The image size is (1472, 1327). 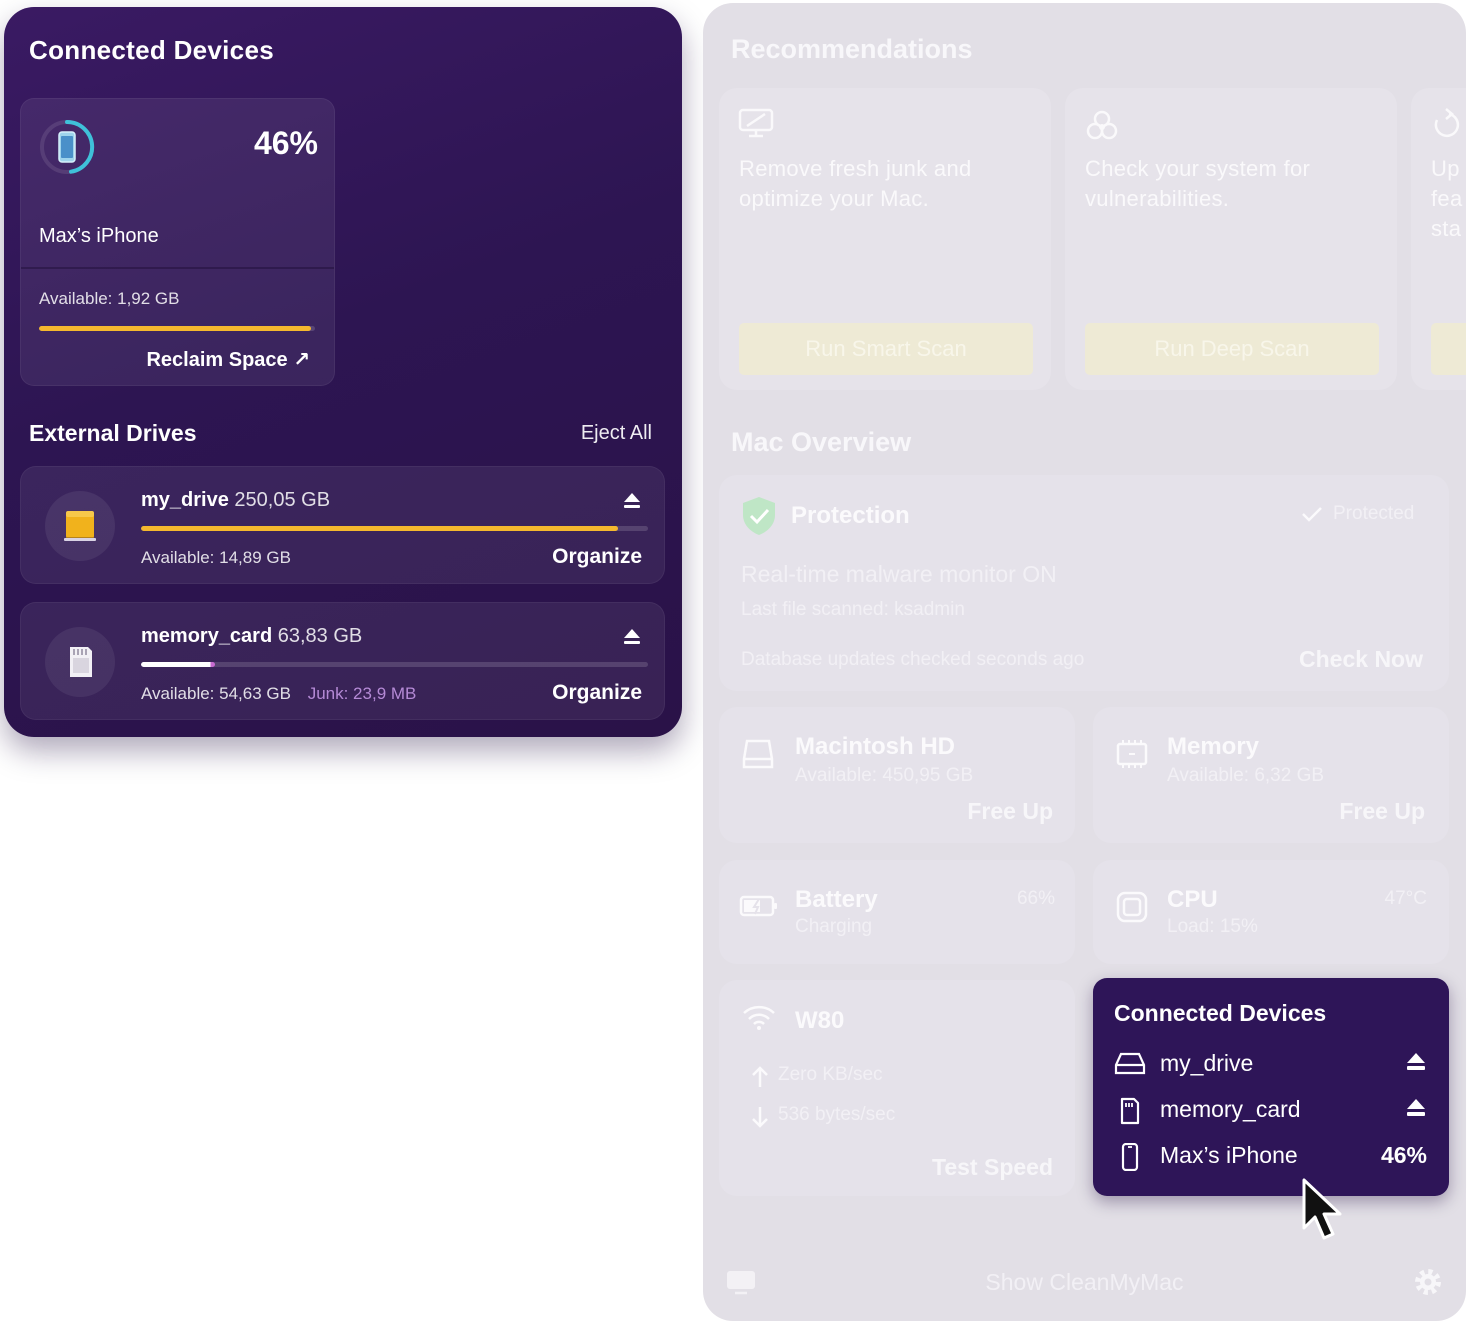 What do you see at coordinates (875, 746) in the screenshot?
I see `disk-label: Macintosh HD` at bounding box center [875, 746].